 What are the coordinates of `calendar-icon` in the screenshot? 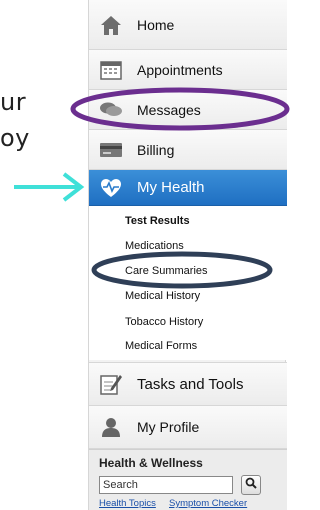 It's located at (111, 70).